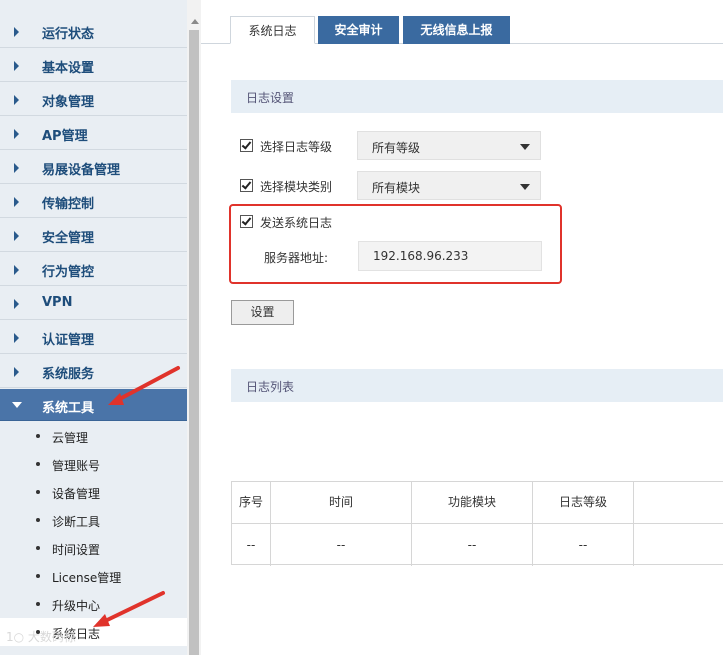 The image size is (723, 655). I want to click on apply-settings-button: 设置, so click(262, 312).